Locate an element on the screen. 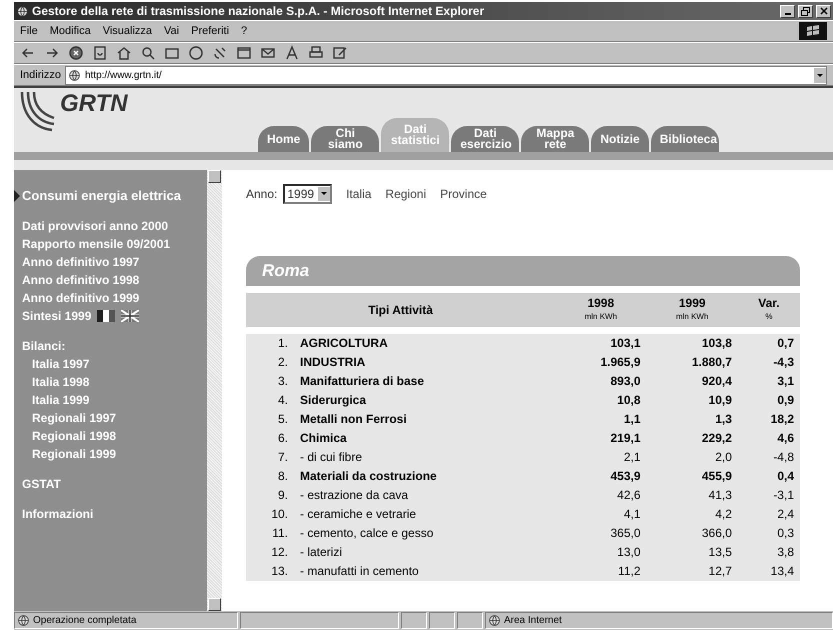 The width and height of the screenshot is (833, 630). sidebar-link: Regionali 1998 is located at coordinates (110, 436).